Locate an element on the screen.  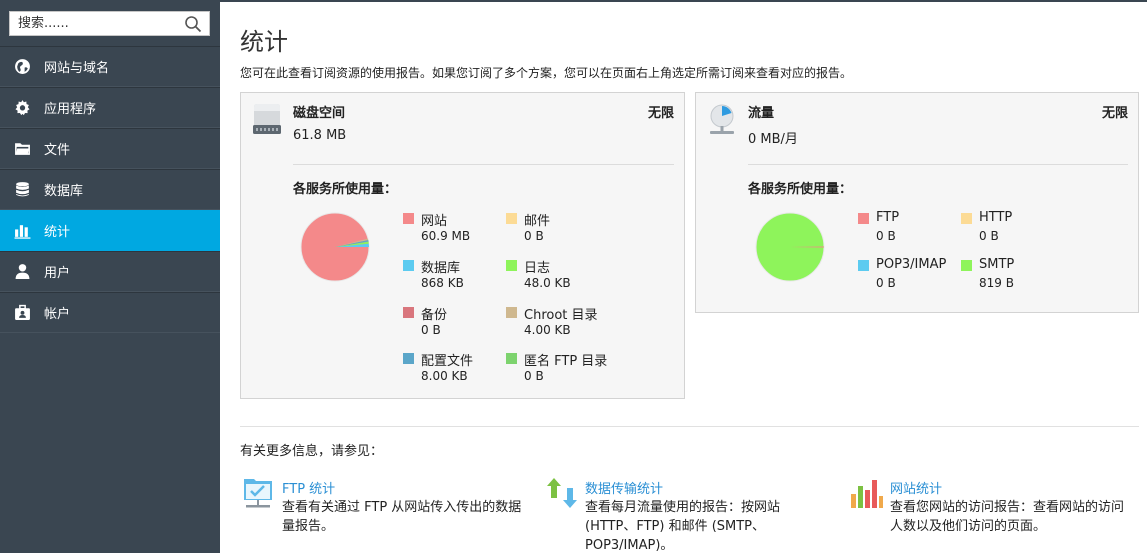
sidebar-item-files: 文件 is located at coordinates (110, 148).